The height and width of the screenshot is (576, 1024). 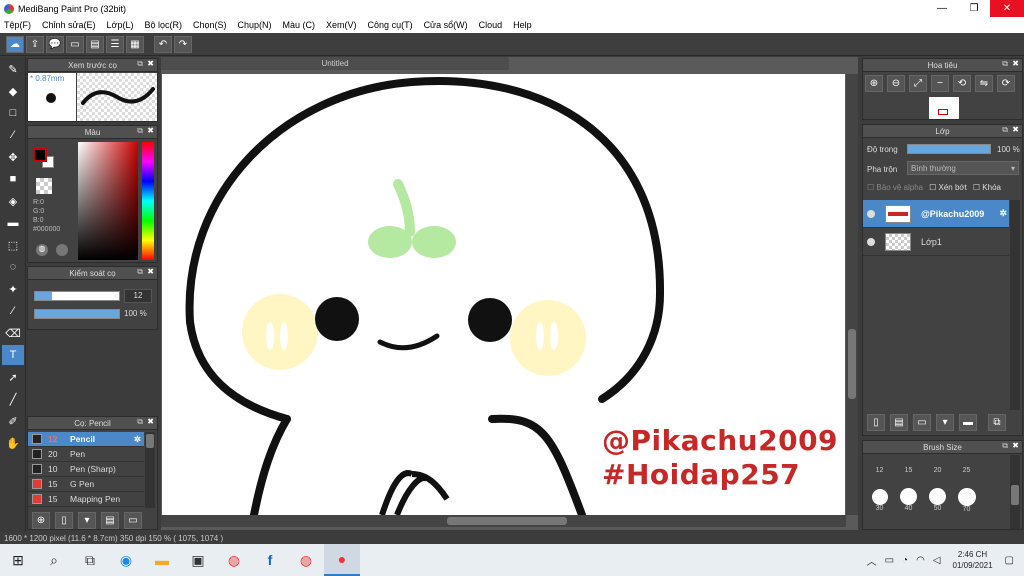 I want to click on brush-size-preset: 30, so click(x=880, y=500).